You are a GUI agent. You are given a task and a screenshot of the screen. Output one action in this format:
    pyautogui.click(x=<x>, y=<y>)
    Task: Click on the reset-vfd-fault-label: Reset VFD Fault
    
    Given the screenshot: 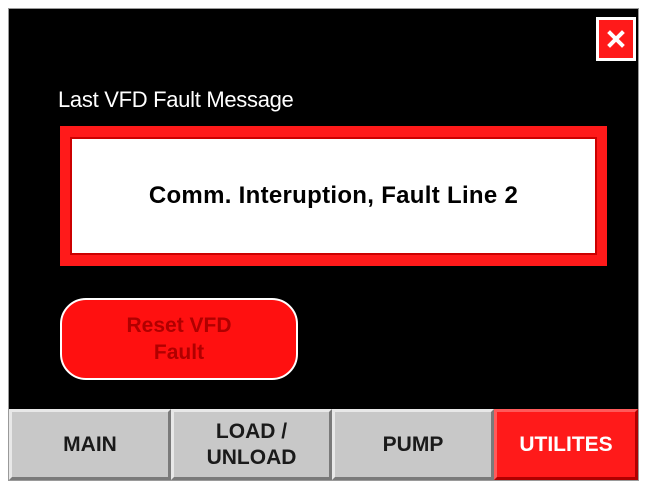 What is the action you would take?
    pyautogui.click(x=179, y=339)
    